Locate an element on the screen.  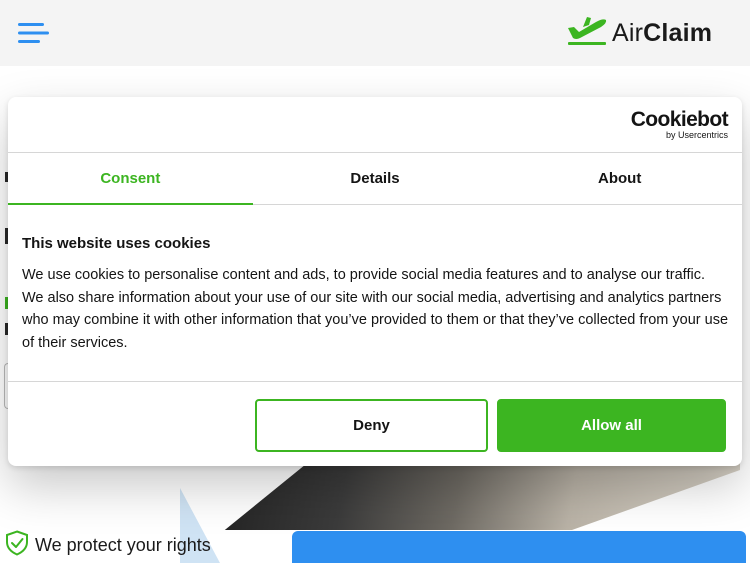
consent-actions: Deny Allow all is located at coordinates (375, 424).